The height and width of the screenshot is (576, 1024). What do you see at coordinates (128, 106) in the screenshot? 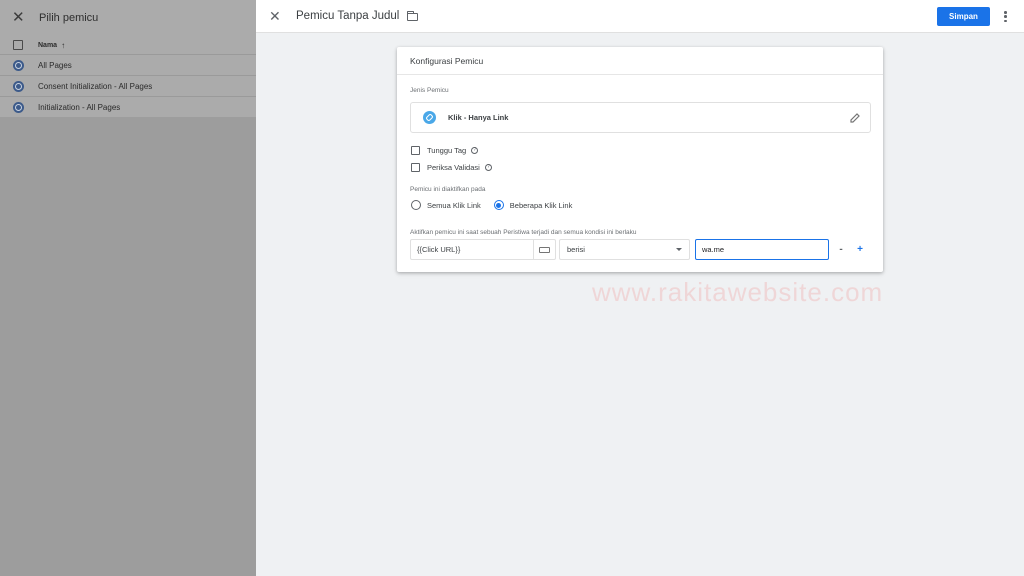
I see `table-row: Initialization - All Pages` at bounding box center [128, 106].